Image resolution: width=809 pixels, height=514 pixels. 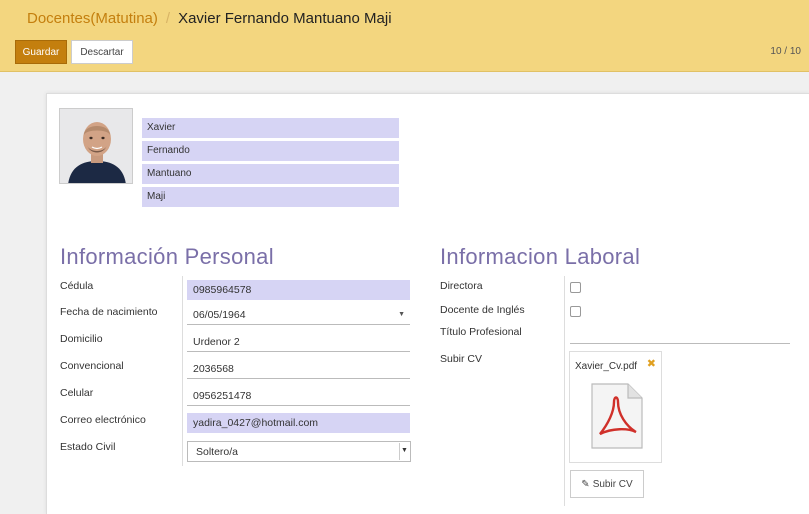 What do you see at coordinates (575, 287) in the screenshot?
I see `director-checkbox` at bounding box center [575, 287].